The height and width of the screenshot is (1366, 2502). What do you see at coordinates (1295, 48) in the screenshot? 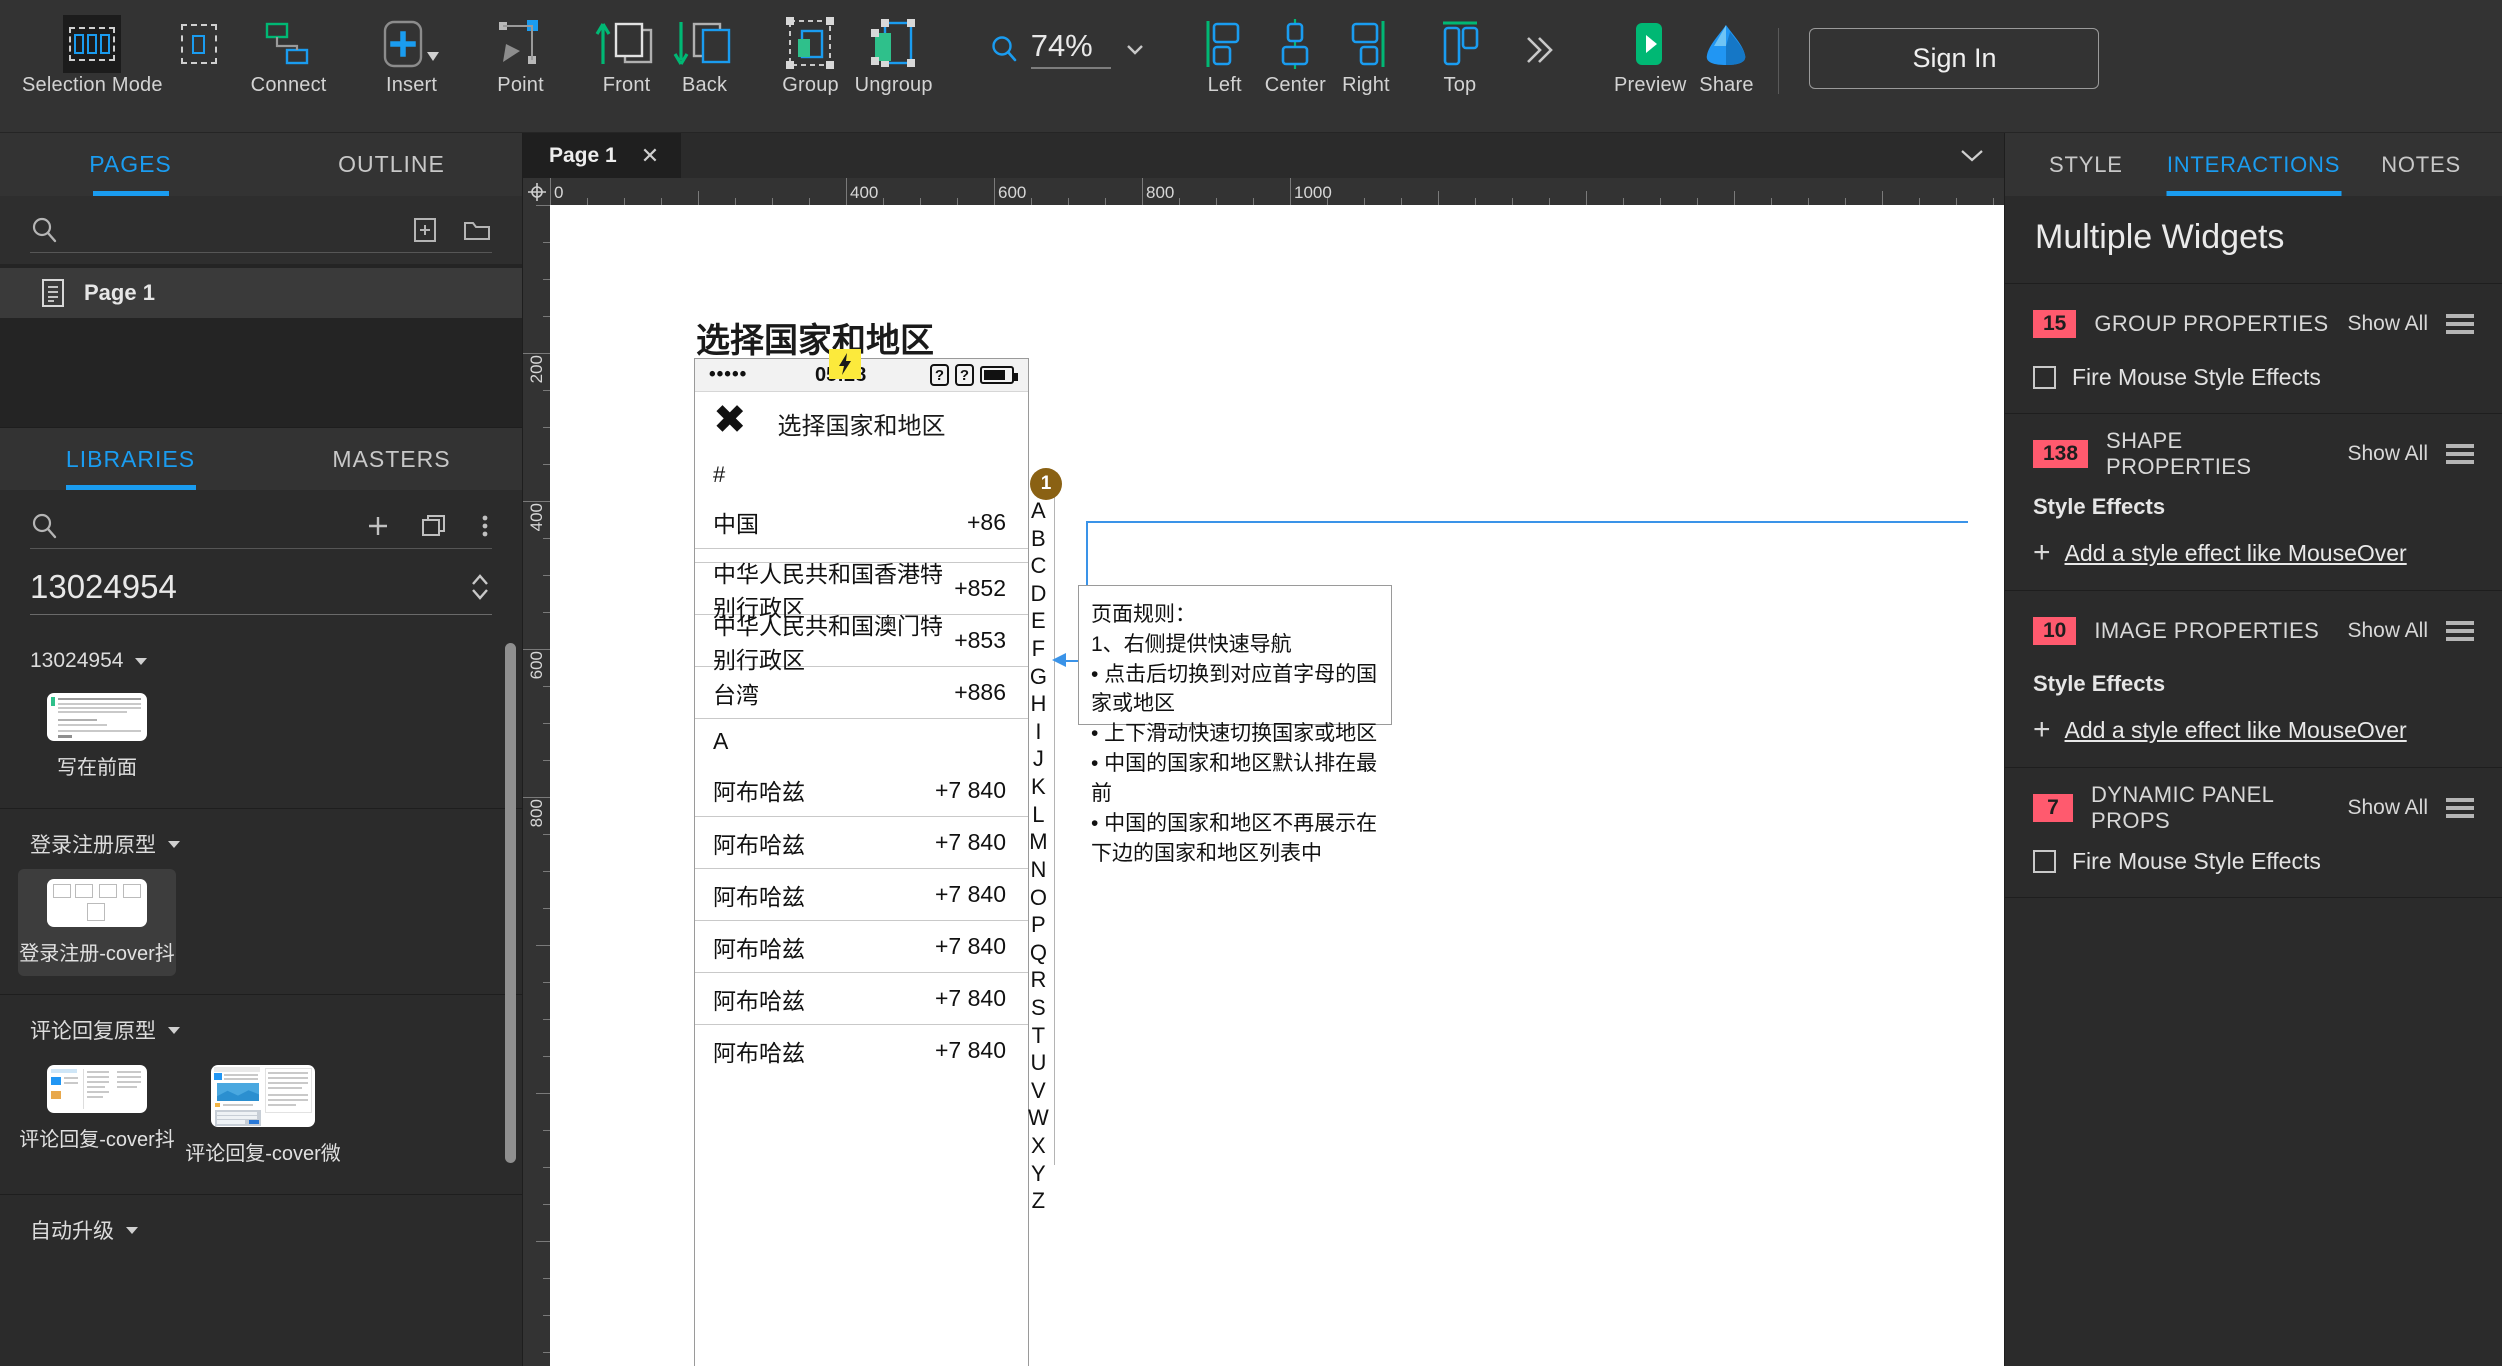
I see `toolbar-align-center: Center` at bounding box center [1295, 48].